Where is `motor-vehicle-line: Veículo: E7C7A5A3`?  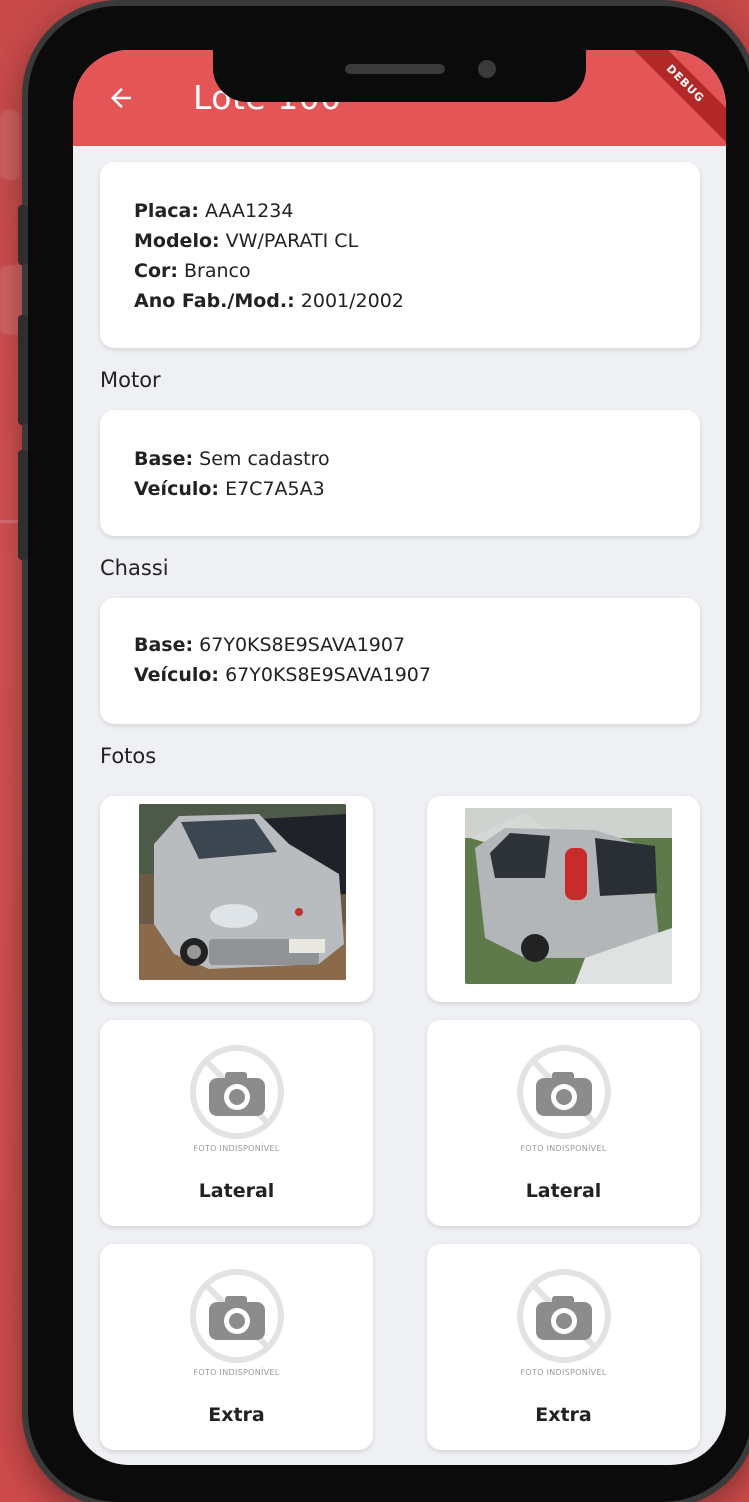 motor-vehicle-line: Veículo: E7C7A5A3 is located at coordinates (229, 489).